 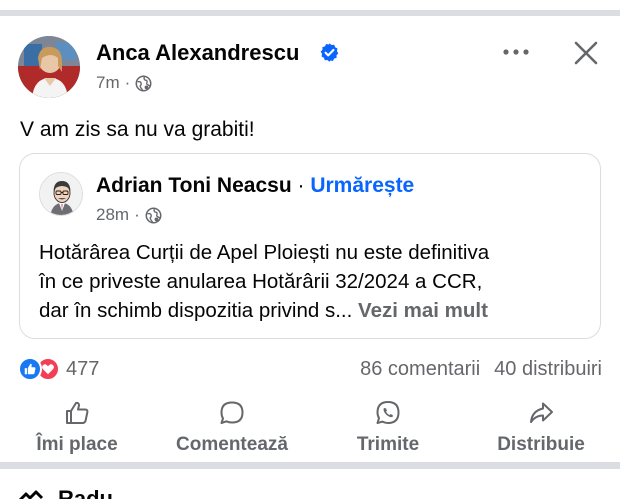 I want to click on next-post-avatar-icon, so click(x=31, y=493).